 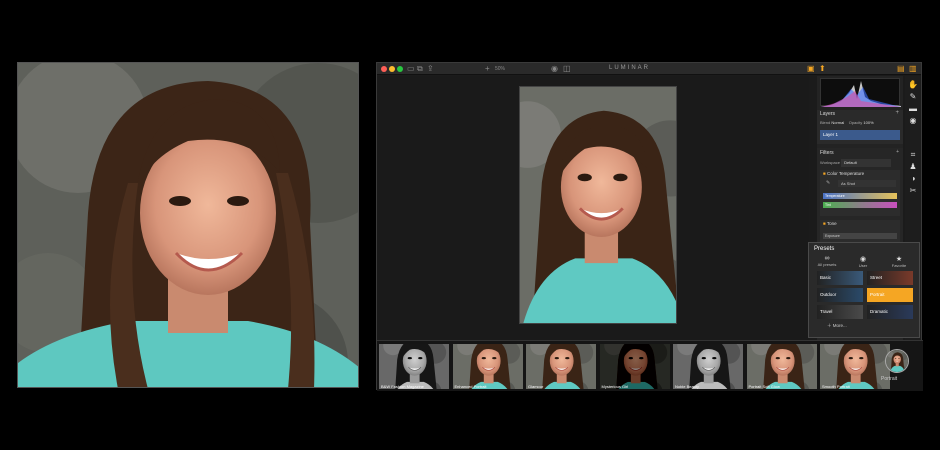 I want to click on opacity-label: Opacity, so click(x=855, y=122).